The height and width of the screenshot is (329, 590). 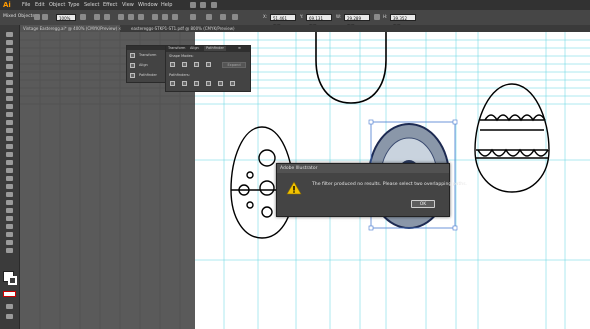 I want to click on pathfinders-label: Pathfinders:, so click(x=179, y=75).